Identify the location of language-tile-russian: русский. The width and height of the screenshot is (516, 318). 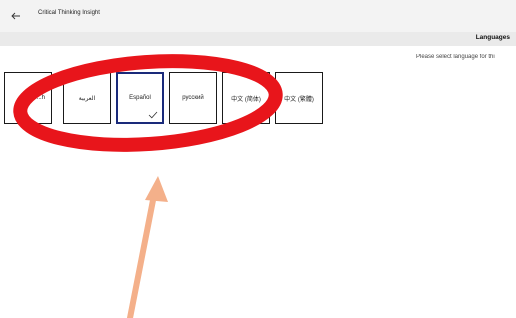
(193, 98).